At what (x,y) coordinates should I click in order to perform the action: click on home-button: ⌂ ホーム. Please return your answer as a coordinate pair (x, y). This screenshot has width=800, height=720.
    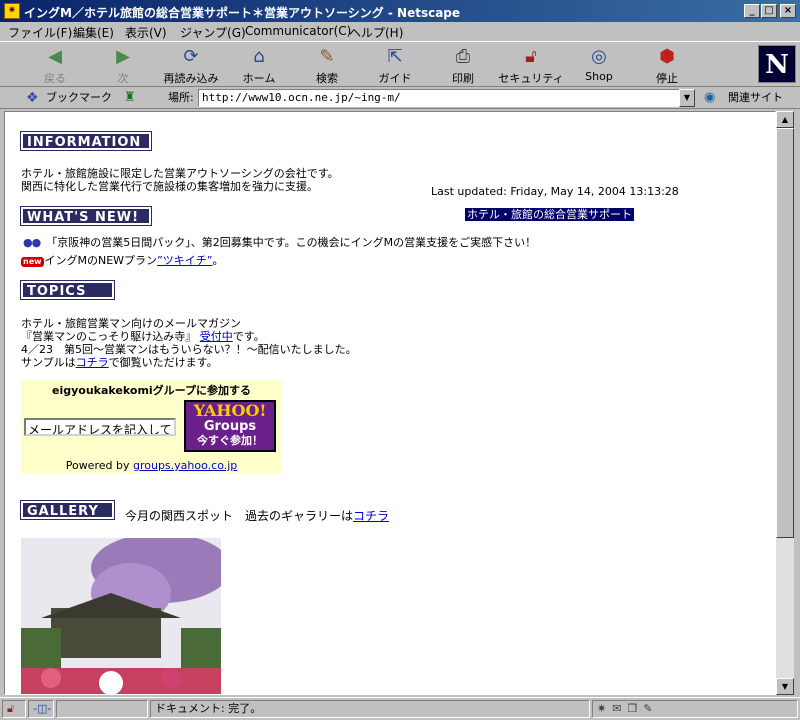
    Looking at the image, I should click on (259, 65).